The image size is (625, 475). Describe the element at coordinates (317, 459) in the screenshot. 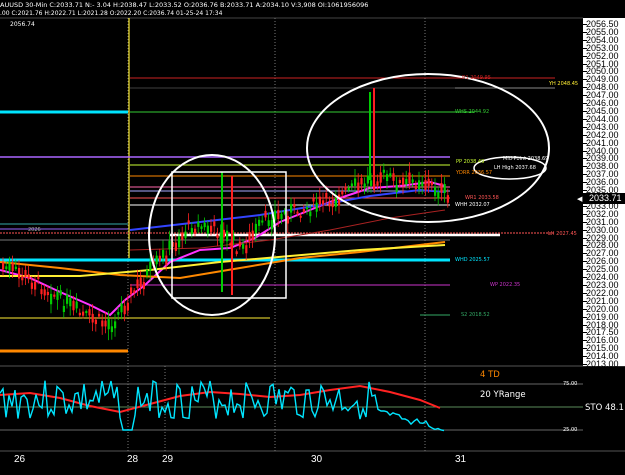

I see `date-label-30: 30` at that location.